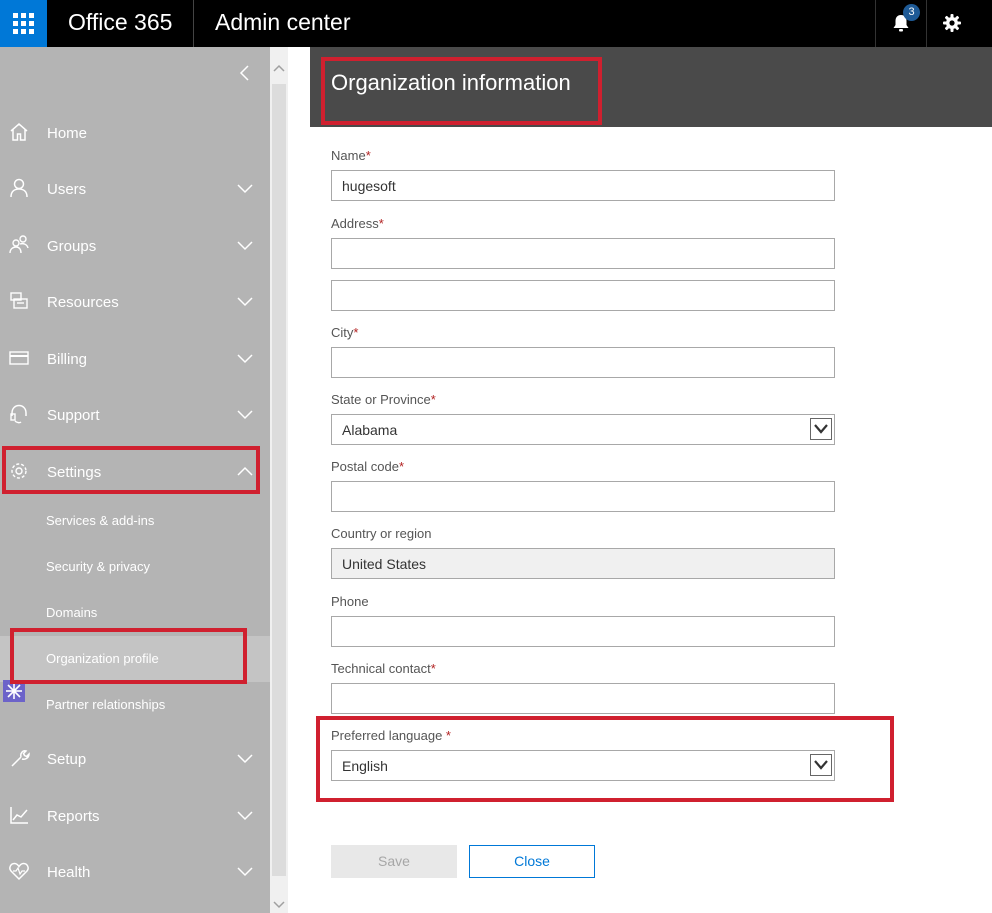 The height and width of the screenshot is (913, 992). I want to click on sidebar-subitem-label: Domains, so click(72, 612).